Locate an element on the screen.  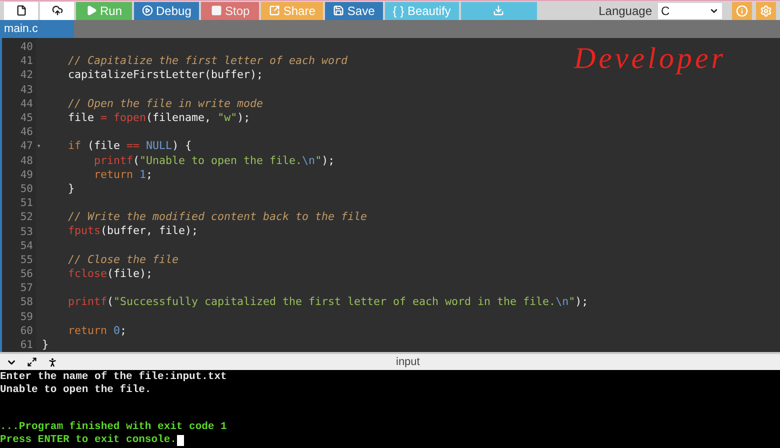
code-line: // Open the file in write mode is located at coordinates (165, 103).